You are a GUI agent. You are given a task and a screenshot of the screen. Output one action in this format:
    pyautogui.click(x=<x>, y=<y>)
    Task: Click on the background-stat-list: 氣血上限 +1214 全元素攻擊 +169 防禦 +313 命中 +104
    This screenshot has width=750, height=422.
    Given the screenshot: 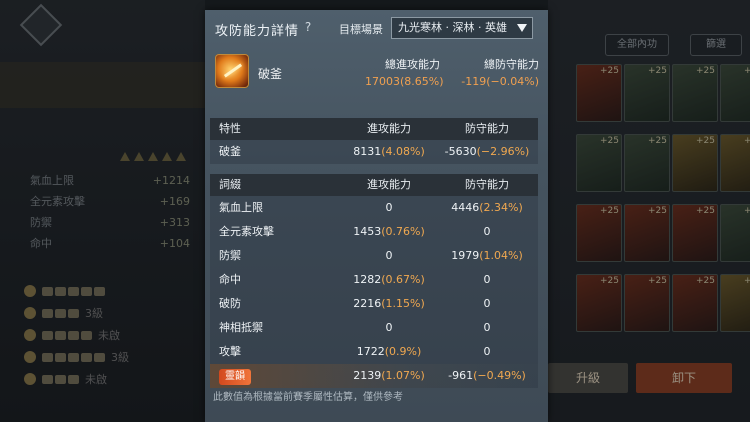 What is the action you would take?
    pyautogui.click(x=110, y=212)
    